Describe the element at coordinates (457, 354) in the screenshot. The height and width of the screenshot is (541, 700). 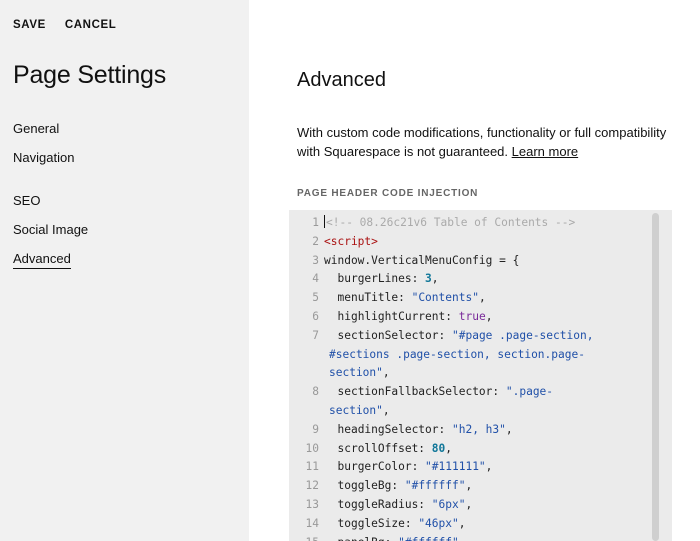
I see `code-token: #sections .page-section, section.page-` at that location.